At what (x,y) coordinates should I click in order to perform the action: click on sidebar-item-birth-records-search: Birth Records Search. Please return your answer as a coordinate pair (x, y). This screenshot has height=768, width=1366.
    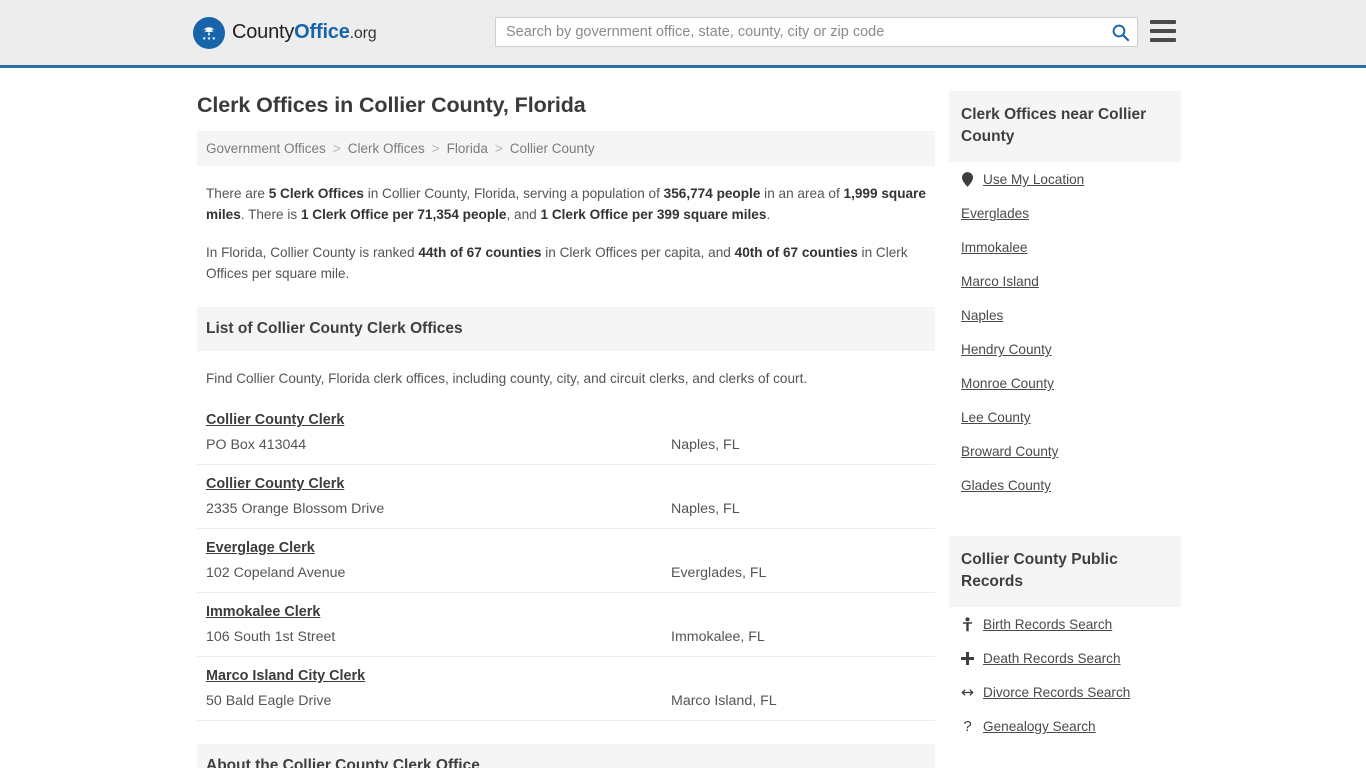
    Looking at the image, I should click on (1065, 624).